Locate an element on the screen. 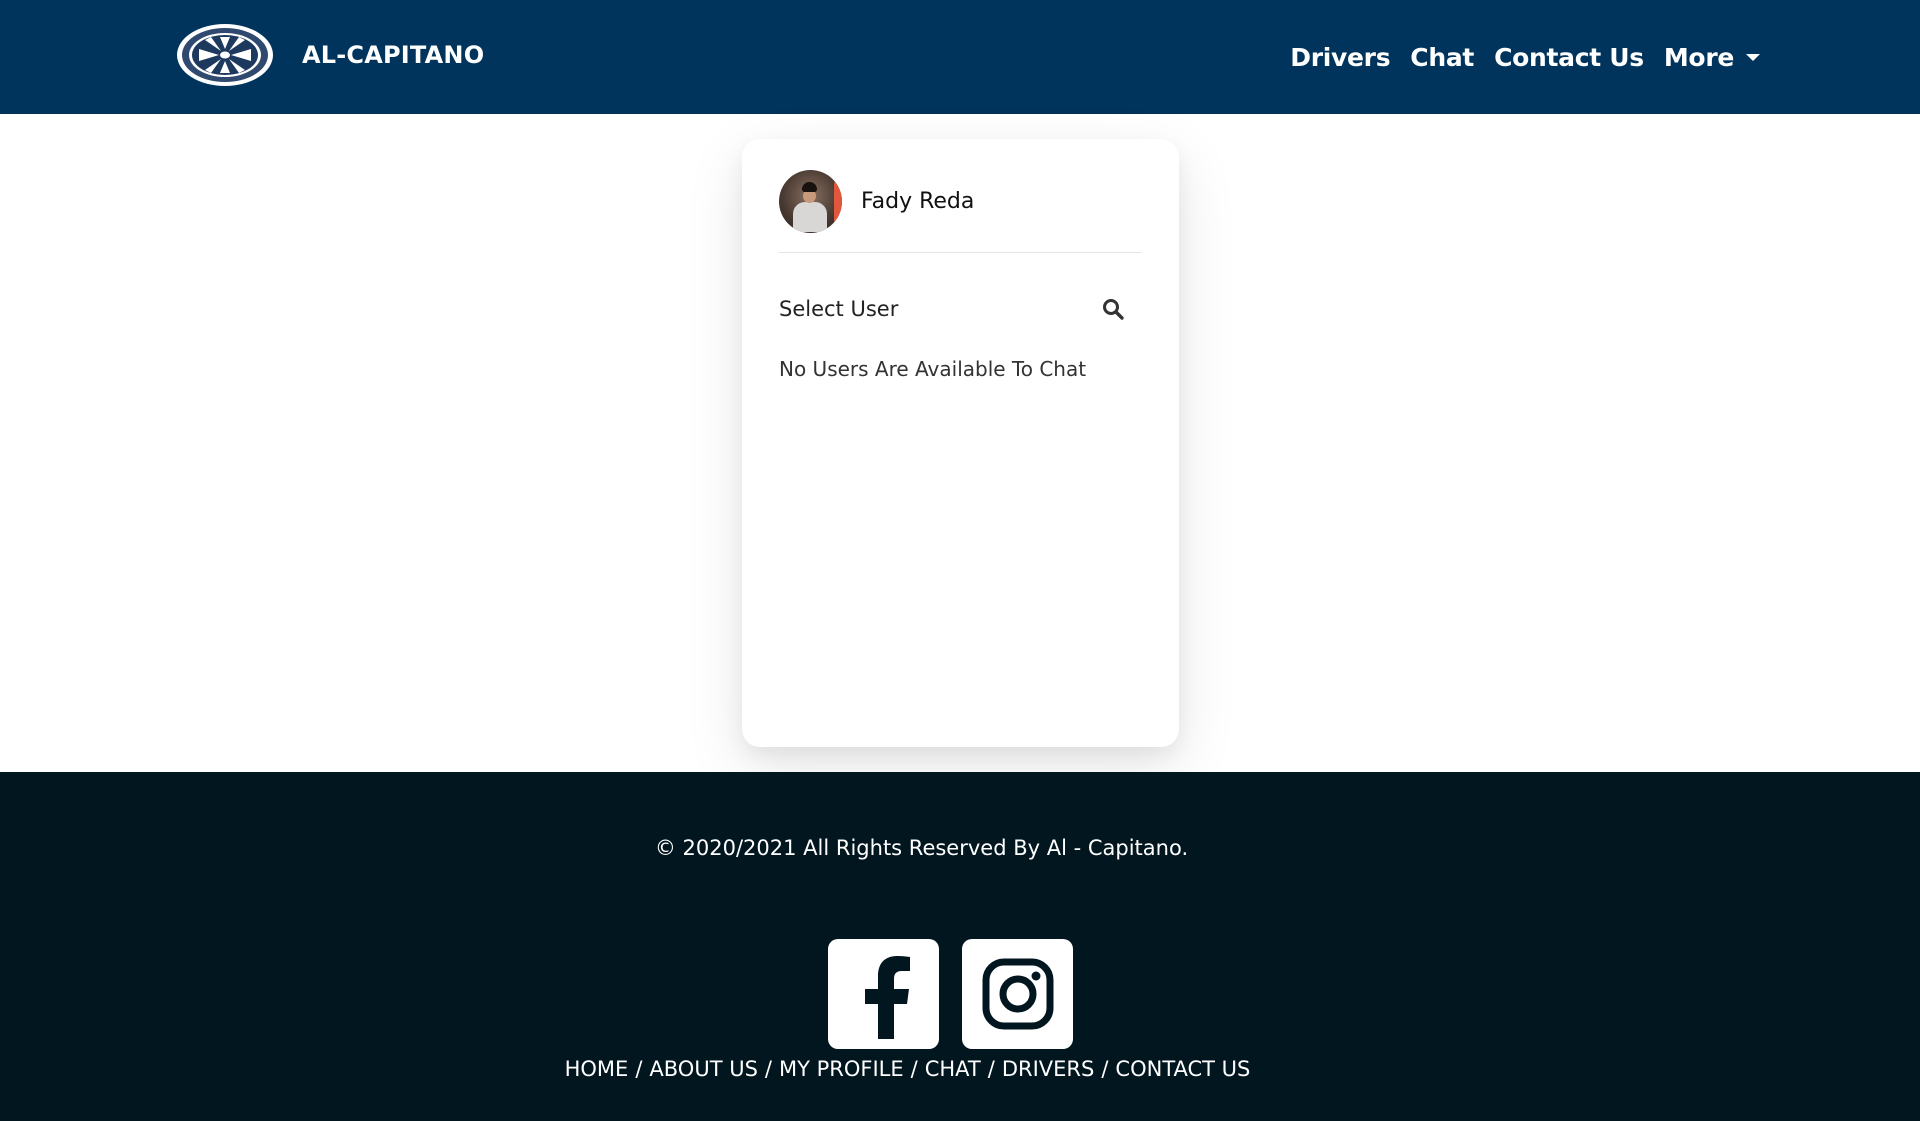  footer-link-chat: CHAT is located at coordinates (953, 1069).